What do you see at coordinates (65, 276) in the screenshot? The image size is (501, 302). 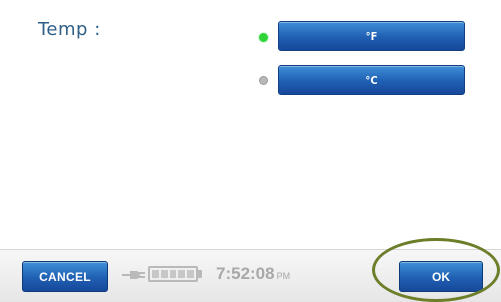 I see `cancel-button: CANCEL` at bounding box center [65, 276].